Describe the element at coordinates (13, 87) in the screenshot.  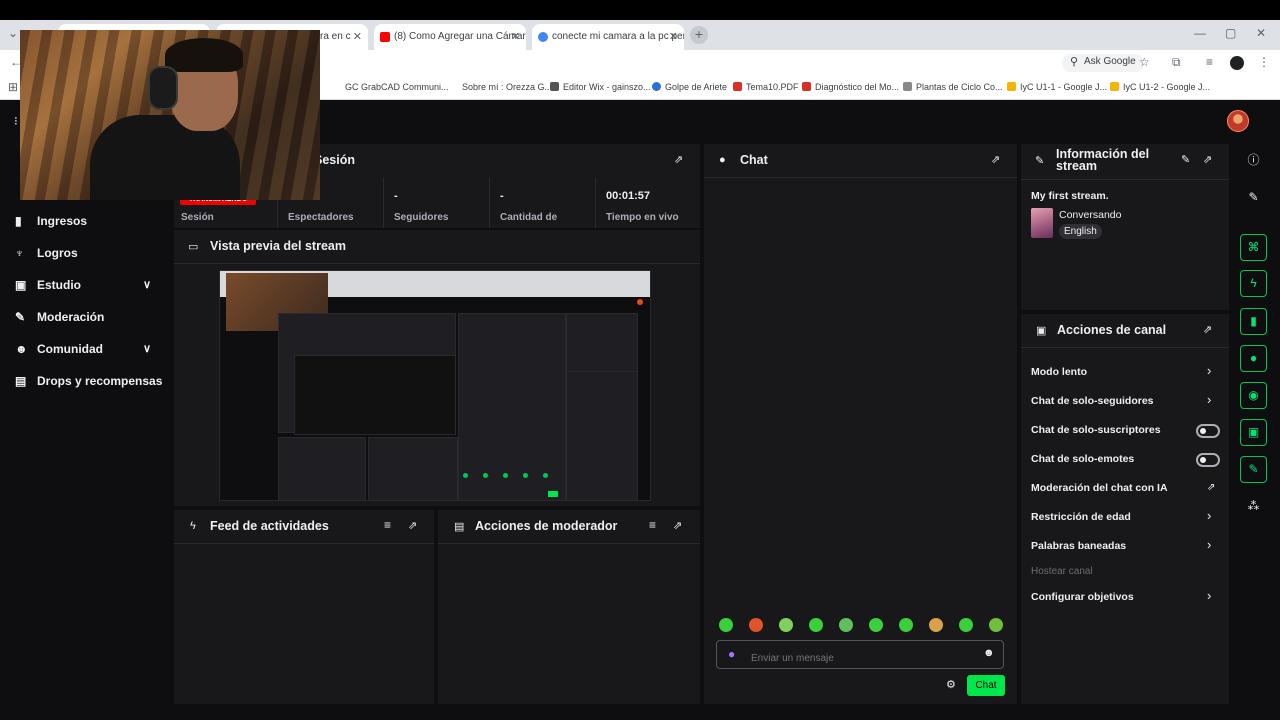
I see `apps-icon: ⊞` at that location.